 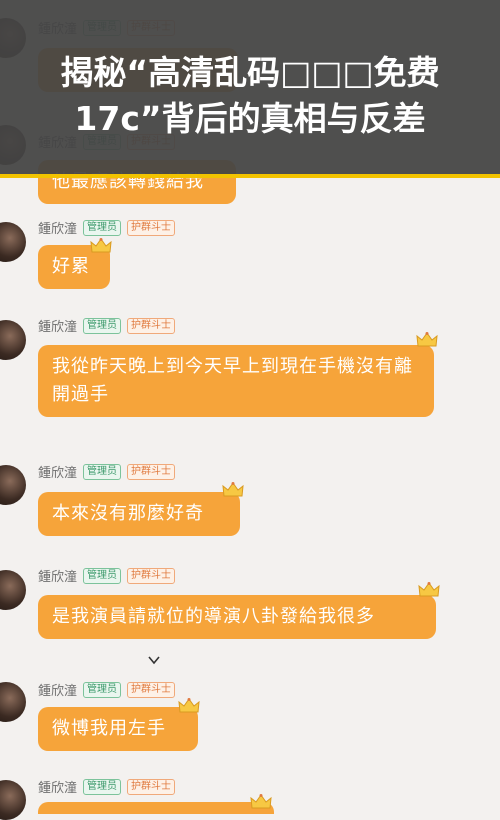 I want to click on caret-icon, so click(x=154, y=657).